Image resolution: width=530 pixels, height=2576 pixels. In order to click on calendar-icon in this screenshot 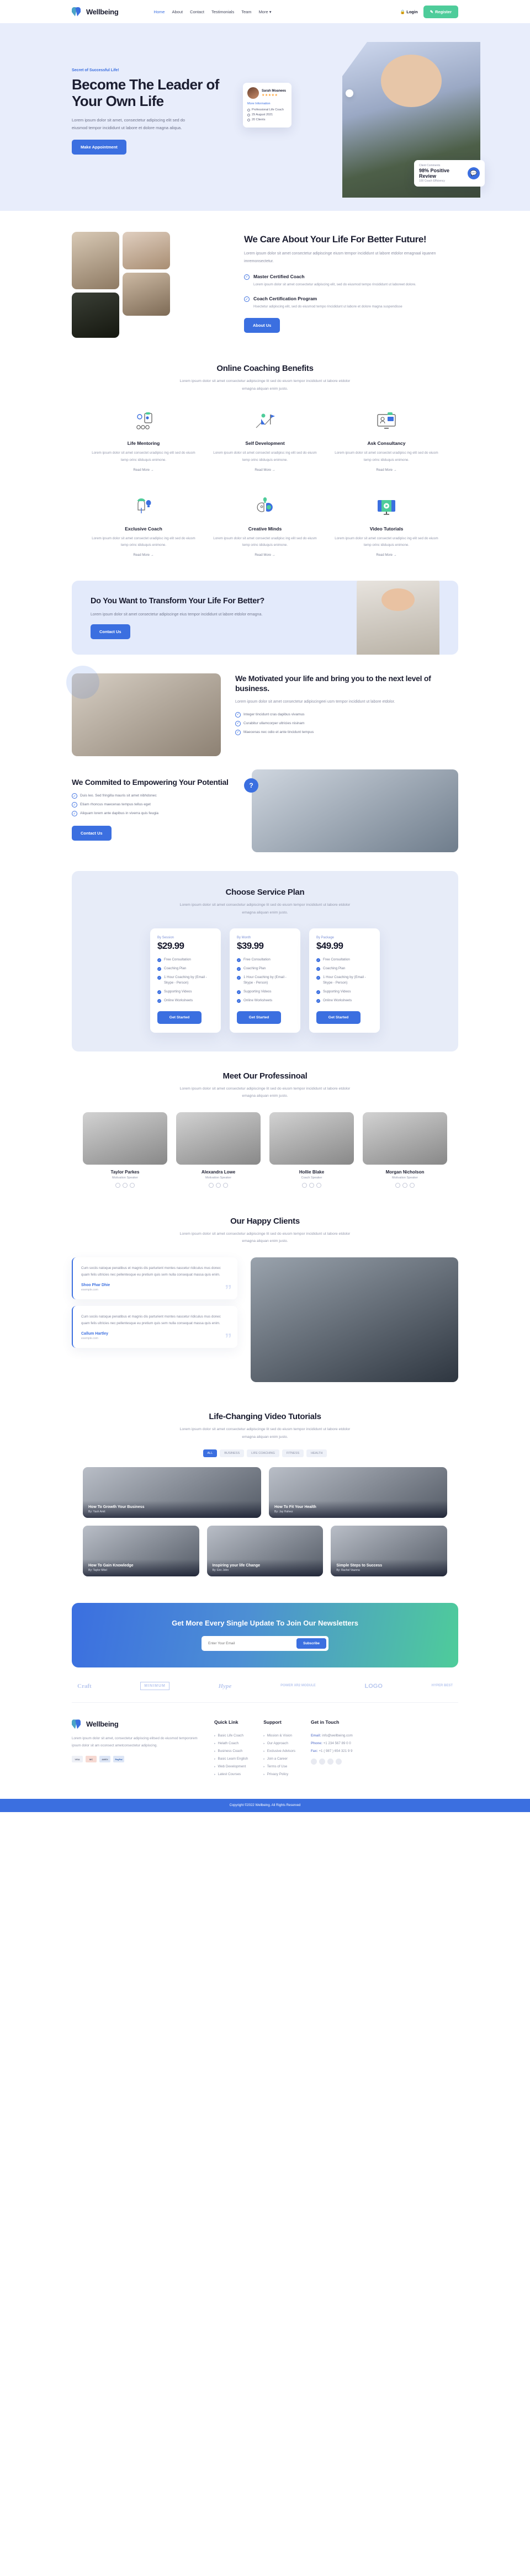, I will do `click(249, 114)`.